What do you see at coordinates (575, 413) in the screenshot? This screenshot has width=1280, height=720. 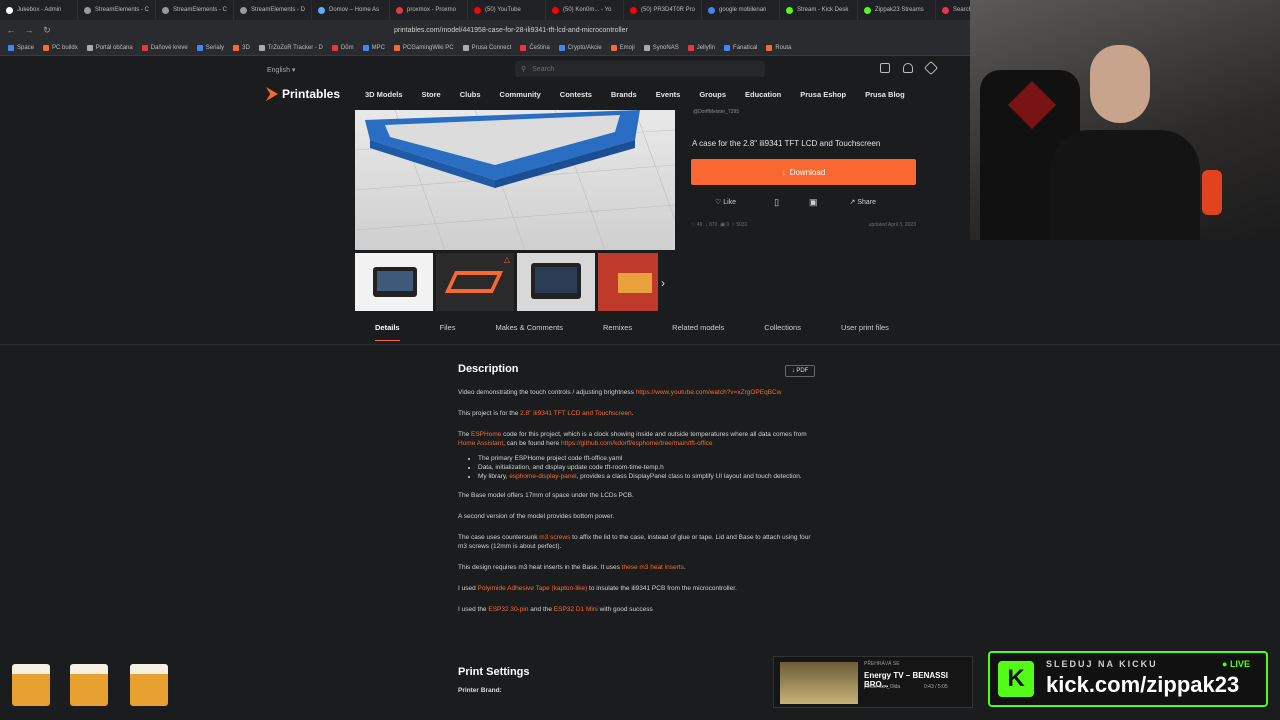 I see `lcd-link: 2.8" ili9341 TFT LCD and Touchscreen` at bounding box center [575, 413].